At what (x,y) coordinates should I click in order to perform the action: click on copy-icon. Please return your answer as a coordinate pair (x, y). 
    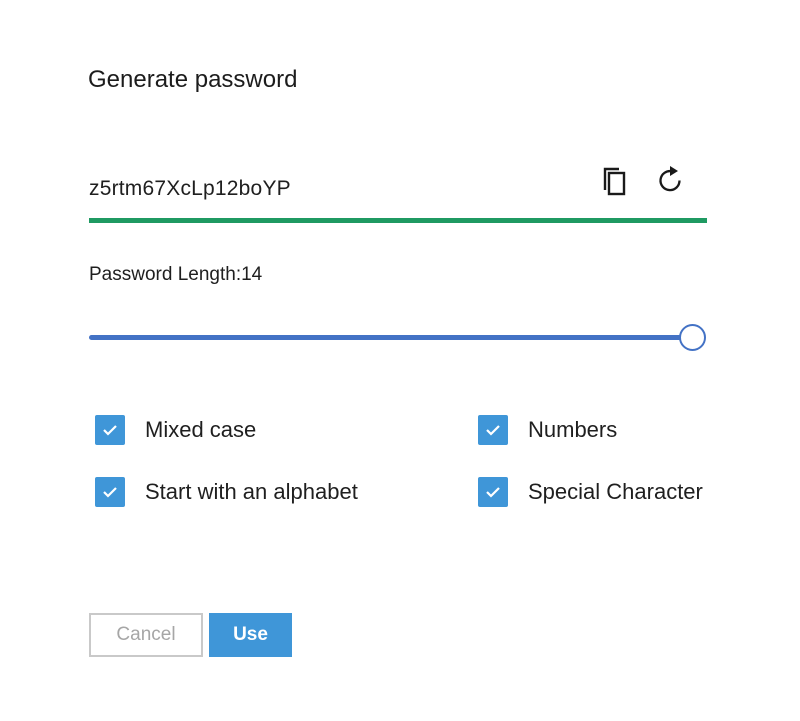
    Looking at the image, I should click on (614, 181).